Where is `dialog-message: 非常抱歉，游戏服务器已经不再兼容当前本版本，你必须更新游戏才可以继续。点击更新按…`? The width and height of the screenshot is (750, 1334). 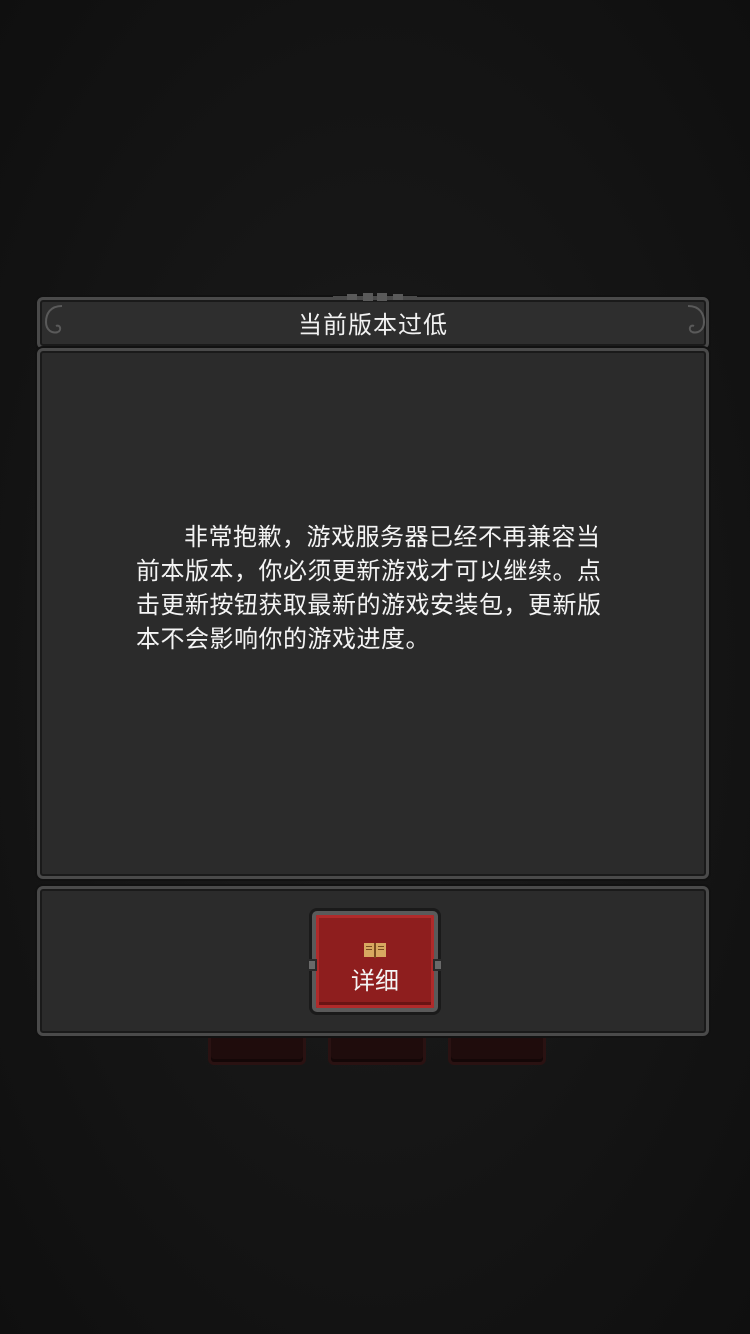
dialog-message: 非常抱歉，游戏服务器已经不再兼容当前本版本，你必须更新游戏才可以继续。点击更新按… is located at coordinates (369, 588).